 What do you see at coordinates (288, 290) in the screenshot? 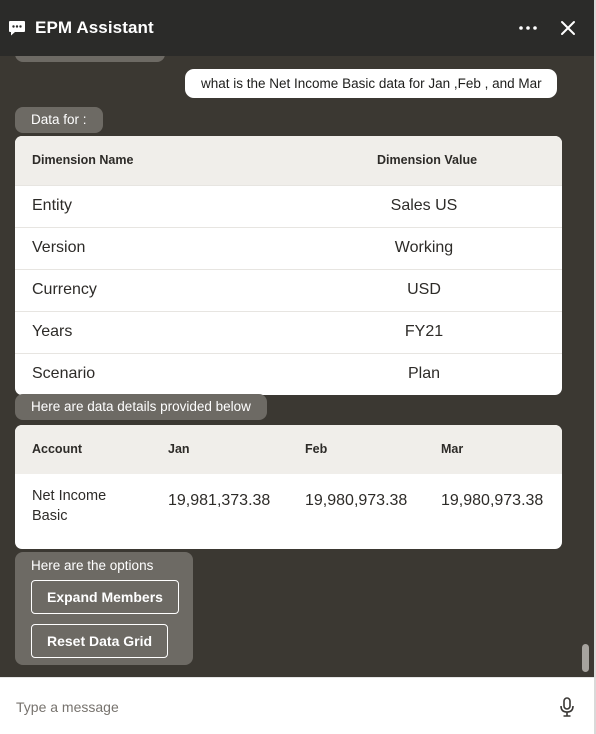
I see `table-row: Currency USD` at bounding box center [288, 290].